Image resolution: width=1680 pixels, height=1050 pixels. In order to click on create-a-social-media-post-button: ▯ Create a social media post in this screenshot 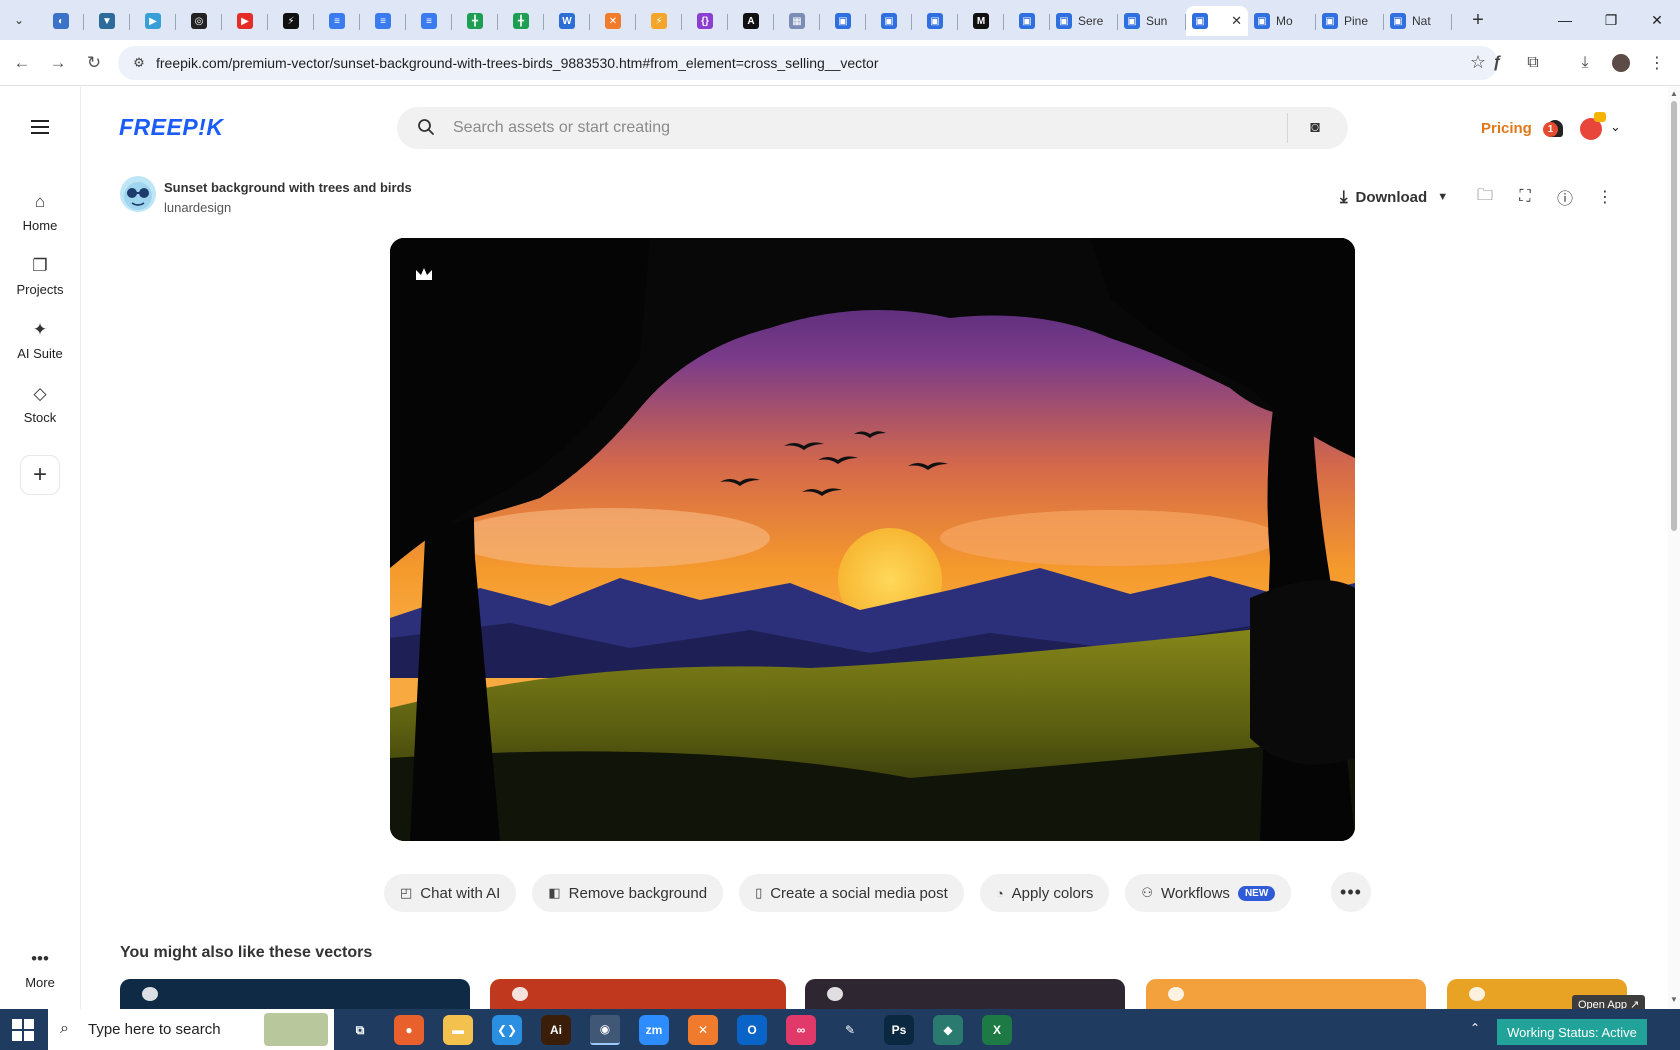, I will do `click(851, 893)`.